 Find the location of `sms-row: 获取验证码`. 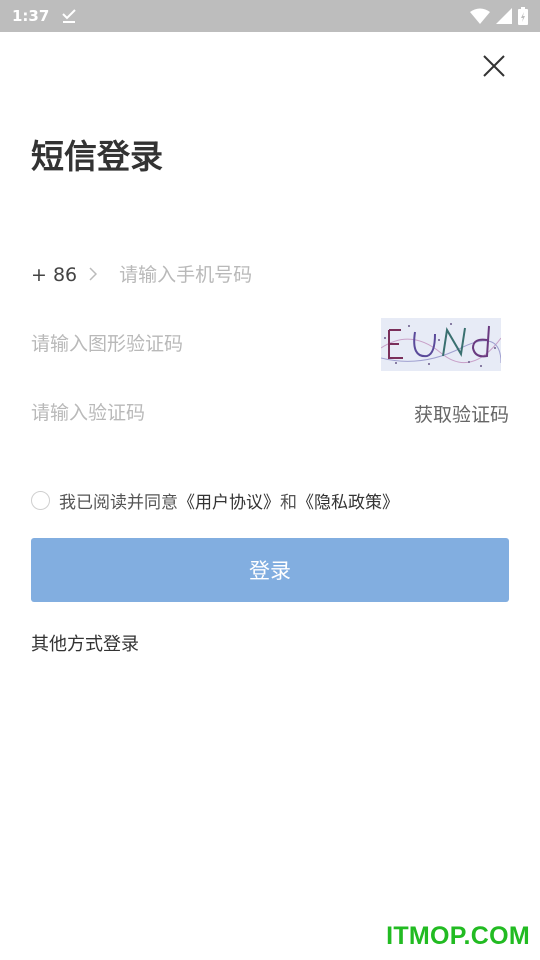

sms-row: 获取验证码 is located at coordinates (270, 413).